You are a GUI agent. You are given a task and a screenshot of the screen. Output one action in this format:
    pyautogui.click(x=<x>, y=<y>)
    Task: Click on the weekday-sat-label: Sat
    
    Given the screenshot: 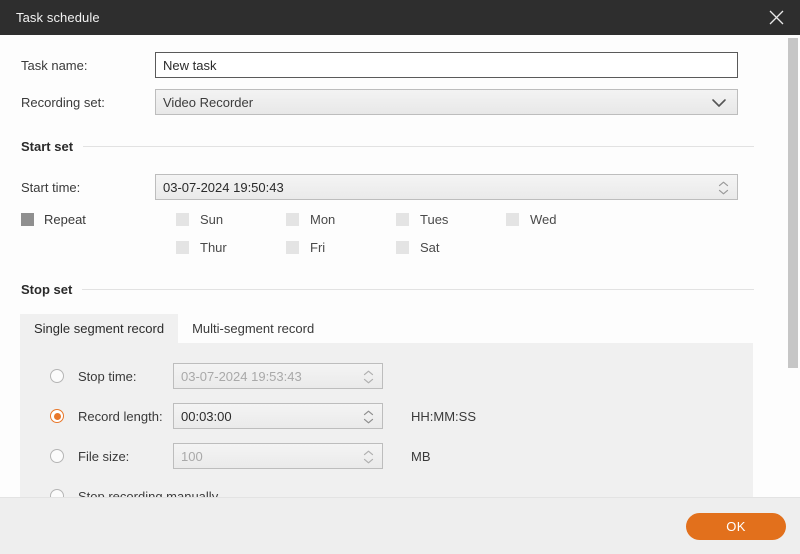 What is the action you would take?
    pyautogui.click(x=430, y=247)
    